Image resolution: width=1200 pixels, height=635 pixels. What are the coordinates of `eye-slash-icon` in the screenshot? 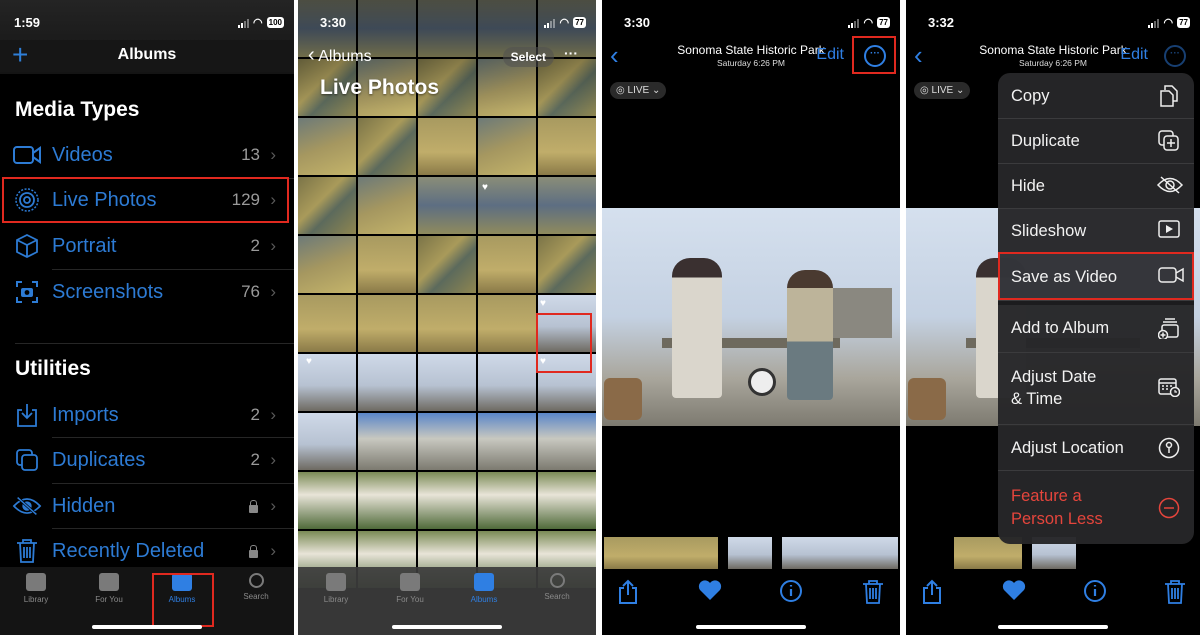 It's located at (27, 506).